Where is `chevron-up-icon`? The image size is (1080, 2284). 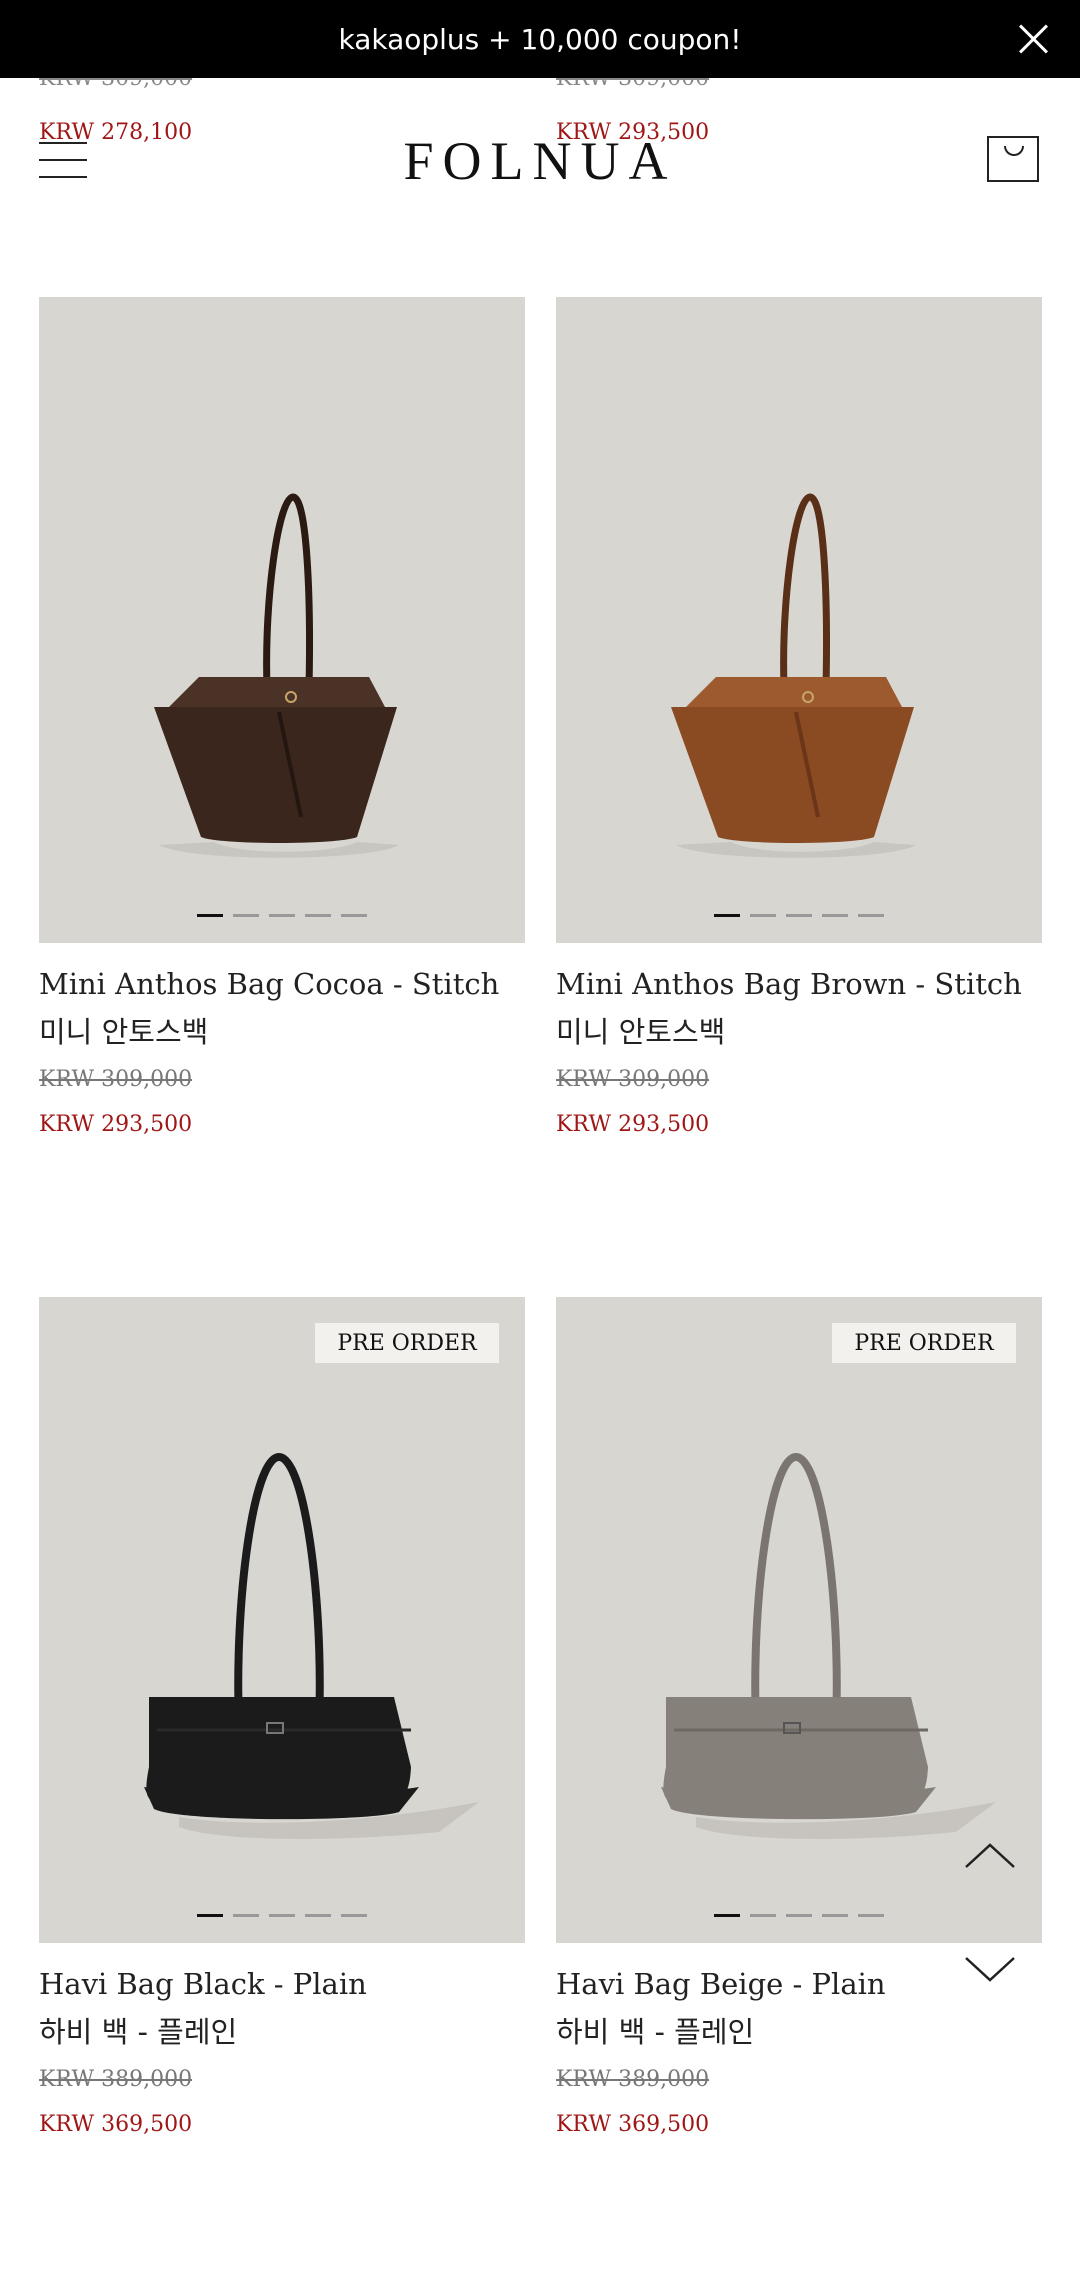
chevron-up-icon is located at coordinates (990, 1855).